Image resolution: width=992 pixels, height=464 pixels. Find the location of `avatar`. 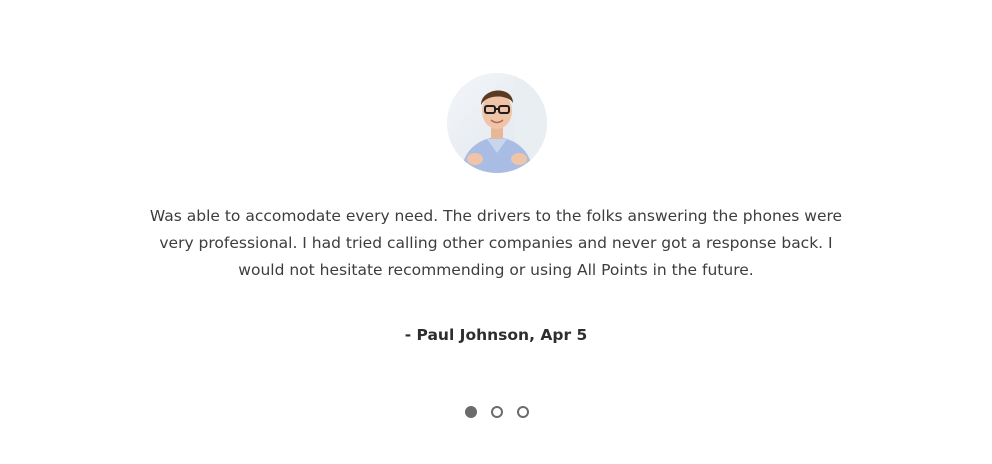

avatar is located at coordinates (497, 123).